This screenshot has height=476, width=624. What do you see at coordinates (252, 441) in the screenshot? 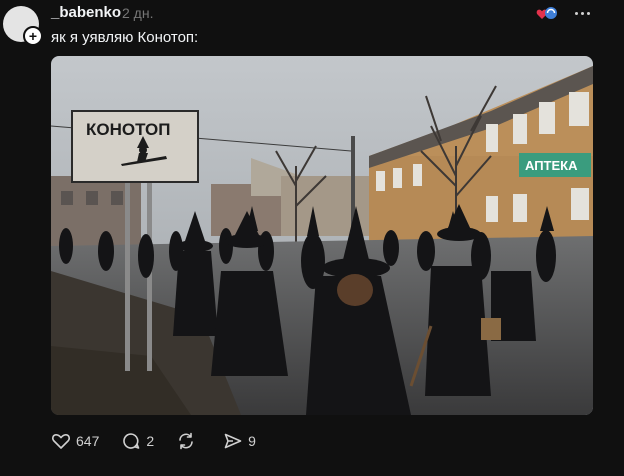
I see `share-count: 9` at bounding box center [252, 441].